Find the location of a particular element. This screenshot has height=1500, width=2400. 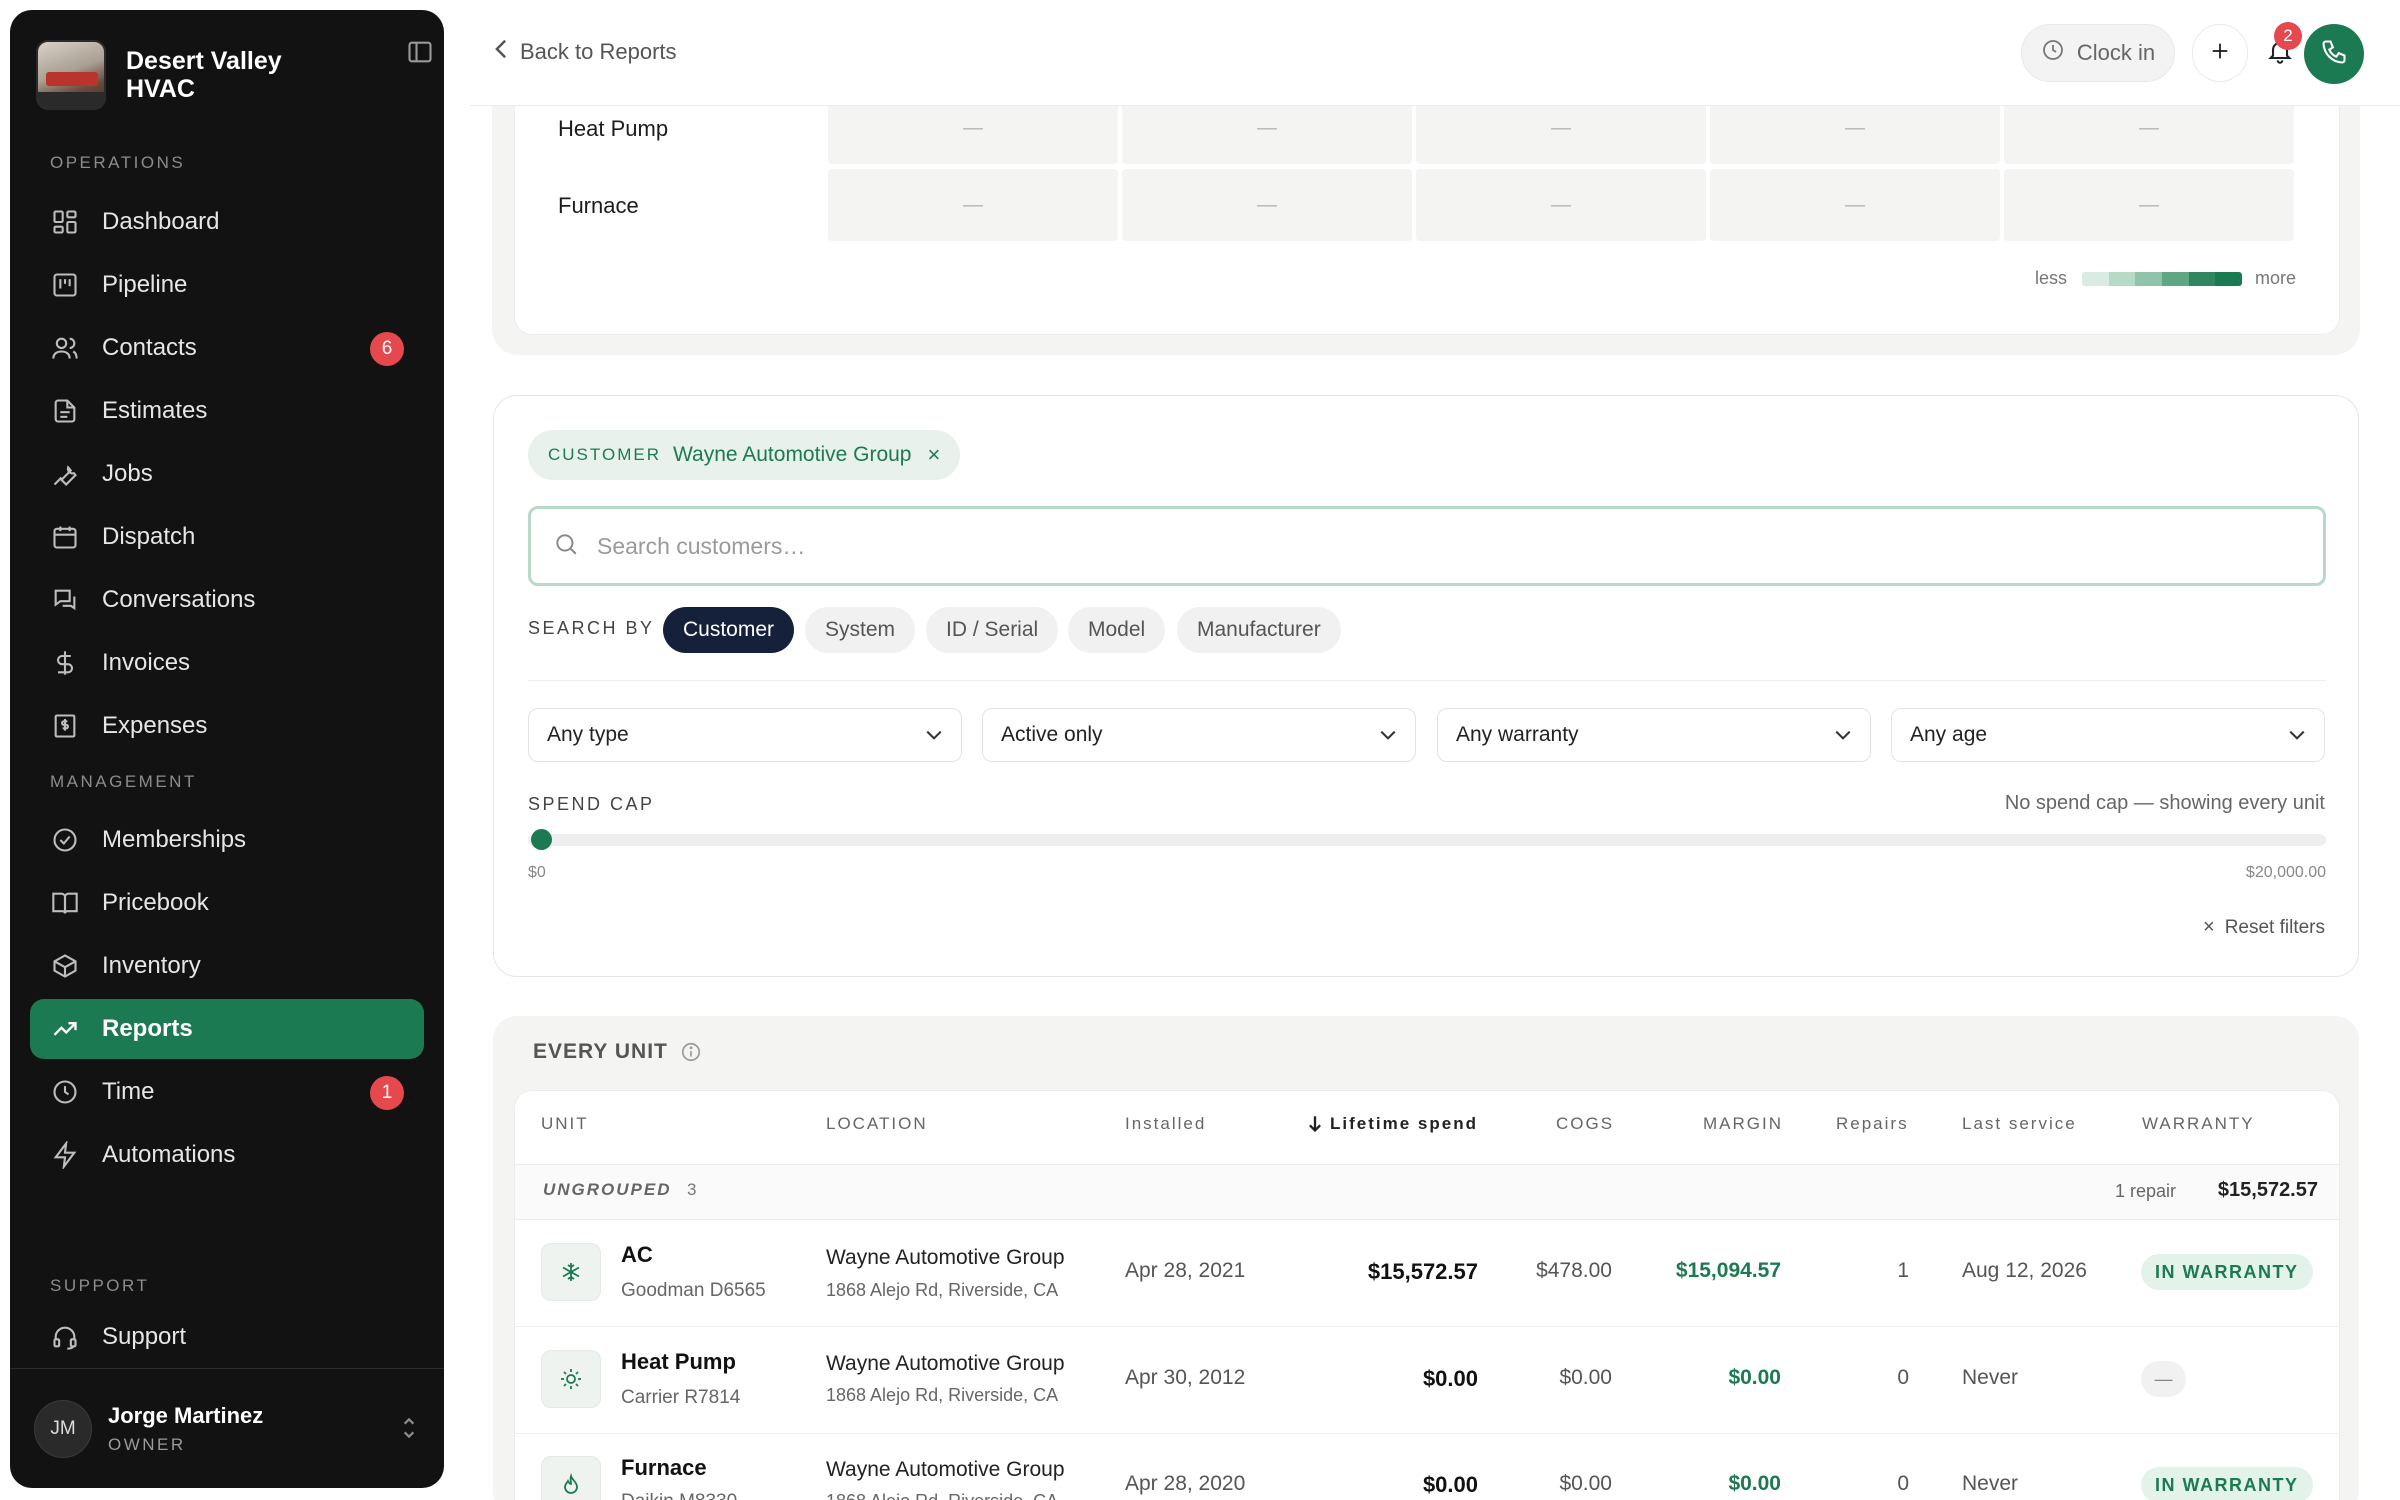

search-input is located at coordinates (1397, 546).